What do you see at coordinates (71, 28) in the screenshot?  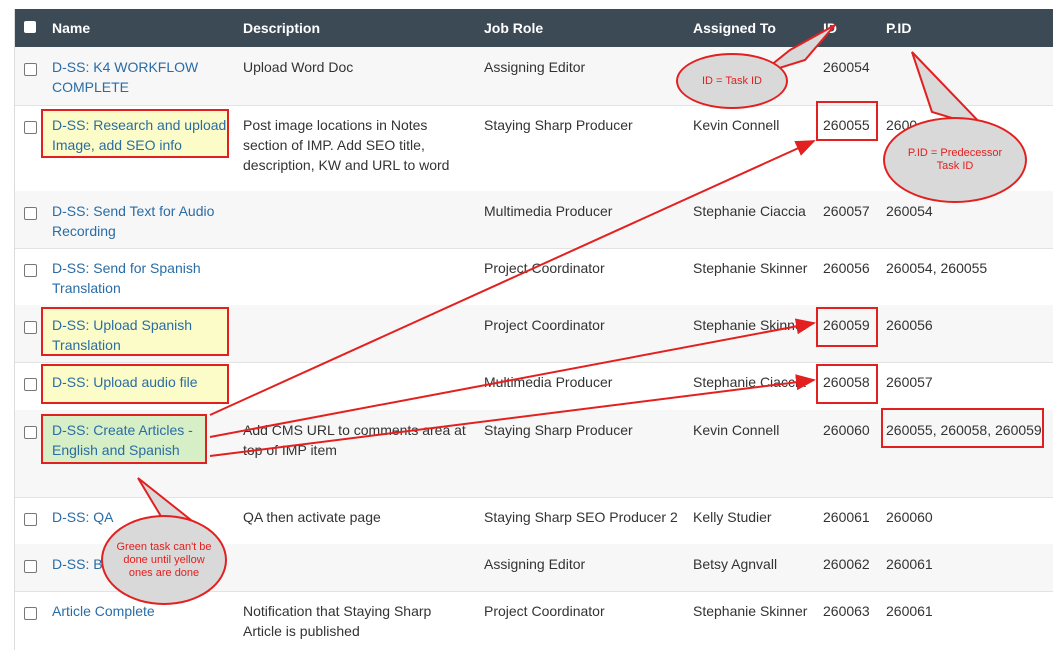 I see `col-name: Name` at bounding box center [71, 28].